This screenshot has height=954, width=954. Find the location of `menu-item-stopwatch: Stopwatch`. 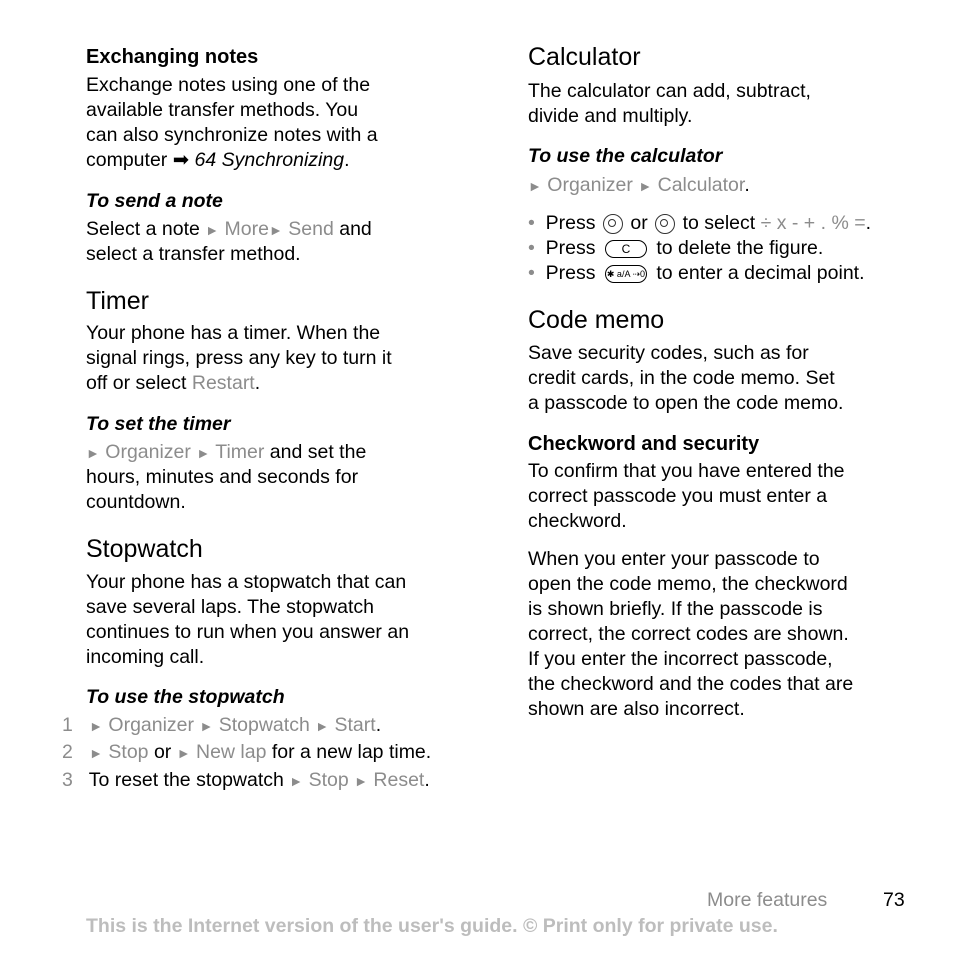

menu-item-stopwatch: Stopwatch is located at coordinates (264, 725).